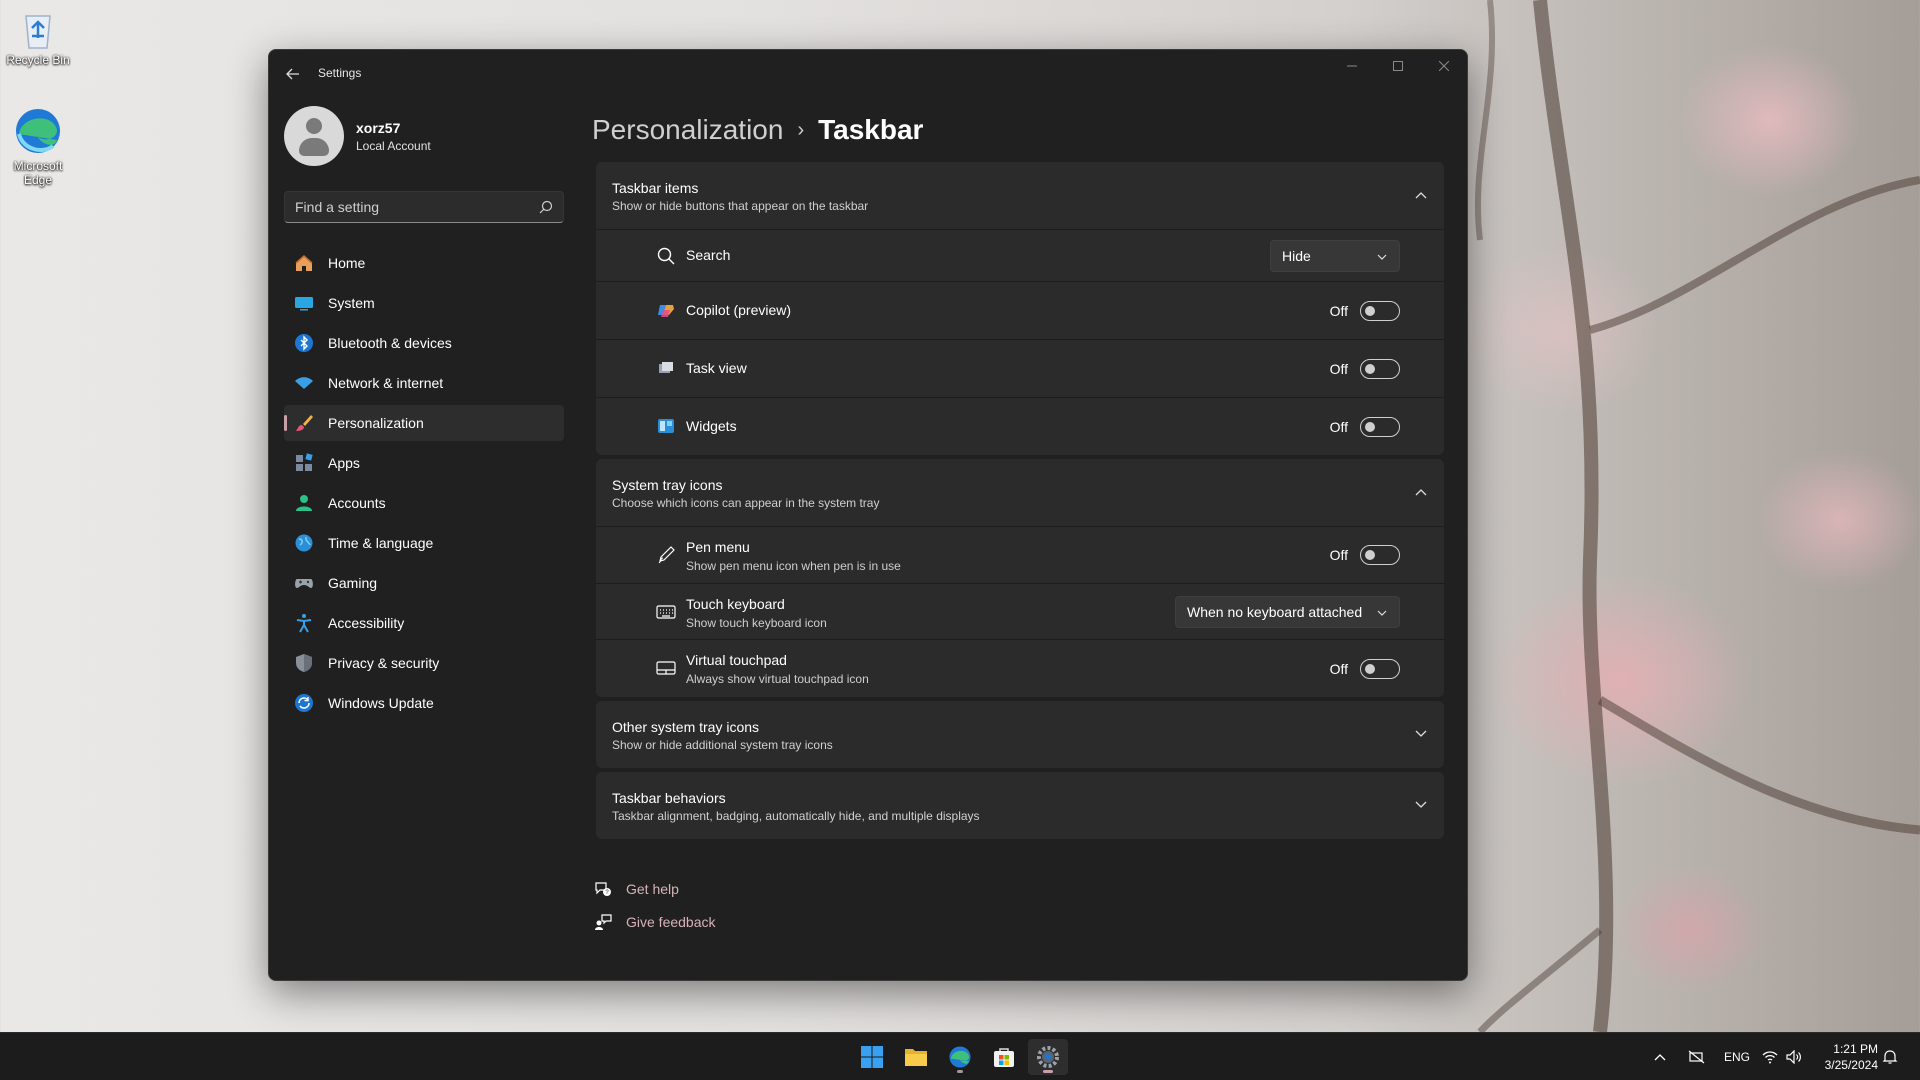  What do you see at coordinates (739, 310) in the screenshot?
I see `row-label: Copilot (preview)` at bounding box center [739, 310].